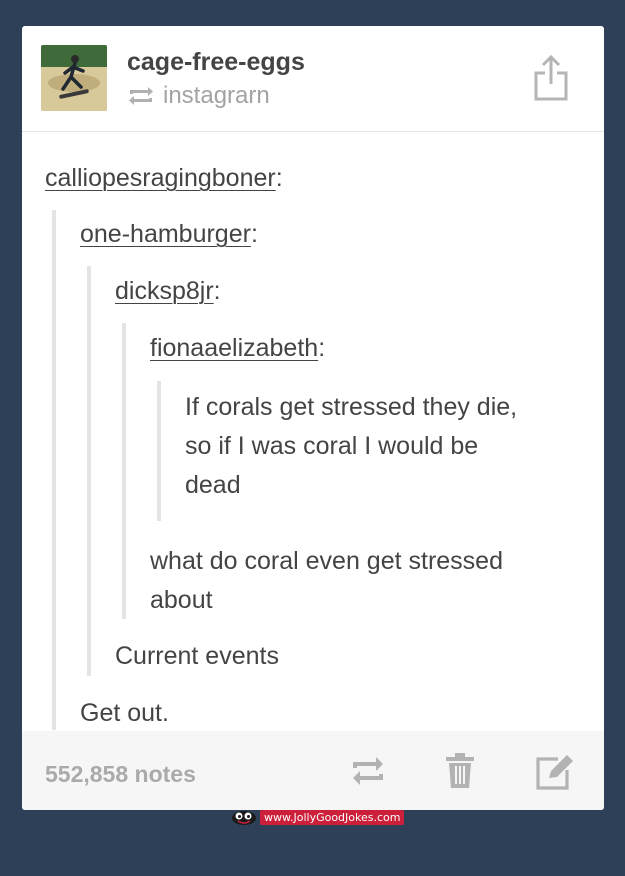 The image size is (625, 876). What do you see at coordinates (213, 485) in the screenshot?
I see `quoted-text-line: dead` at bounding box center [213, 485].